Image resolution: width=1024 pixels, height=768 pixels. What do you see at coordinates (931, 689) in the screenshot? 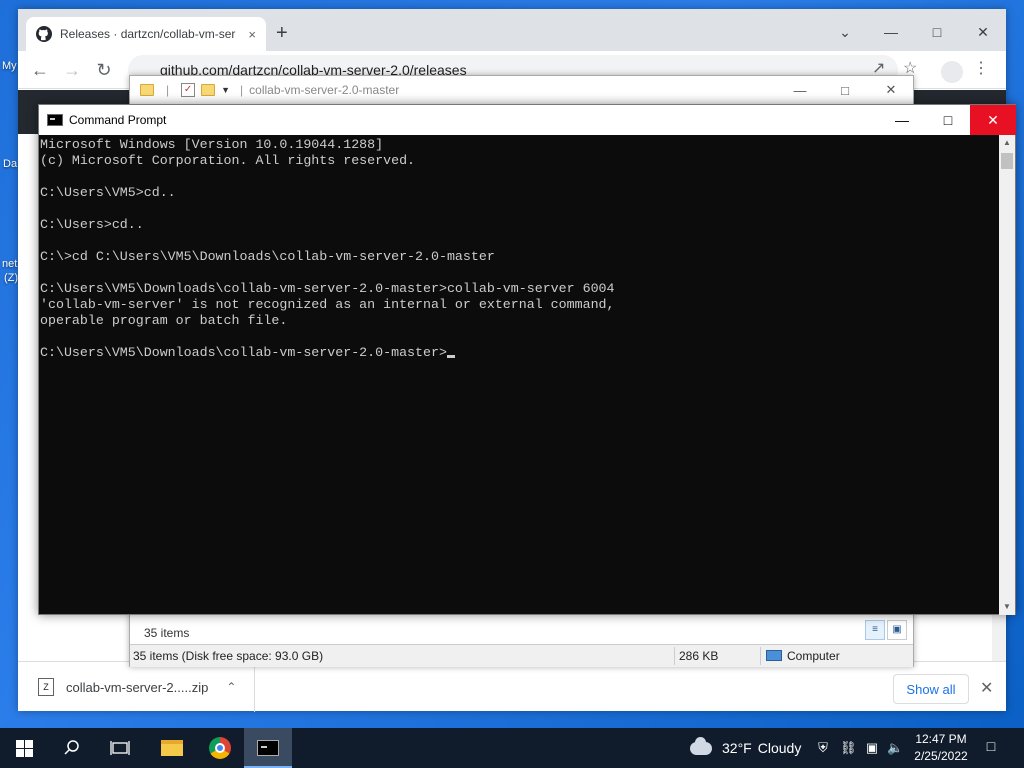
I see `show-all-button: Show all` at bounding box center [931, 689].